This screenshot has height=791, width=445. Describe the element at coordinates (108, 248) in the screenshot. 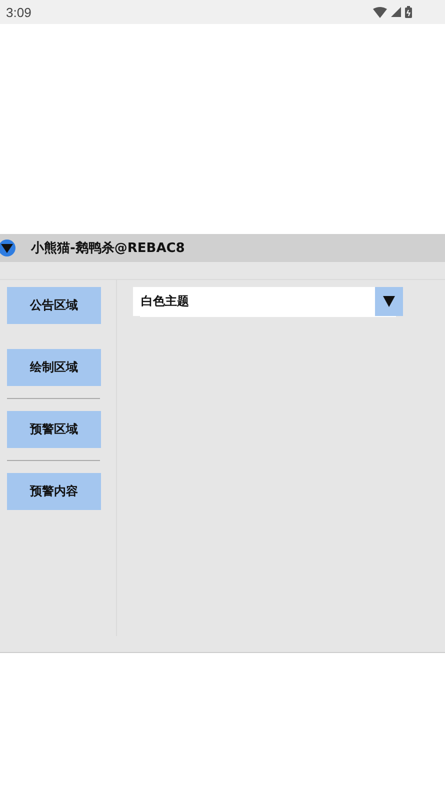

I see `panel-title: 小熊猫-鹅鸭杀@REBAC8` at that location.